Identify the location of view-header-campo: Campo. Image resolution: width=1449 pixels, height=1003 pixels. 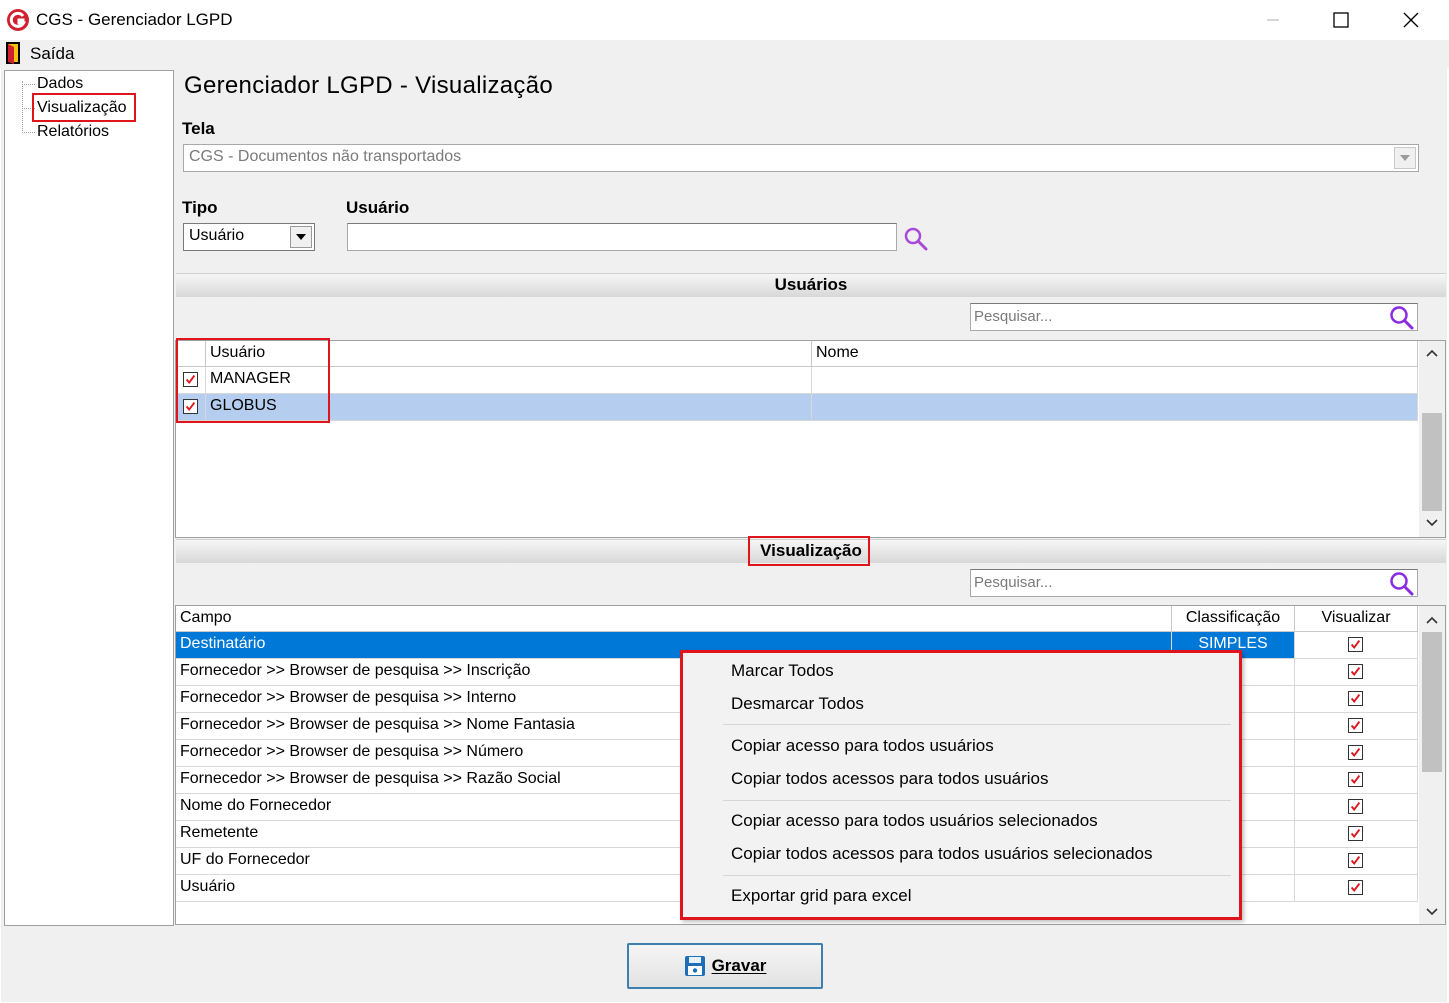
(674, 619).